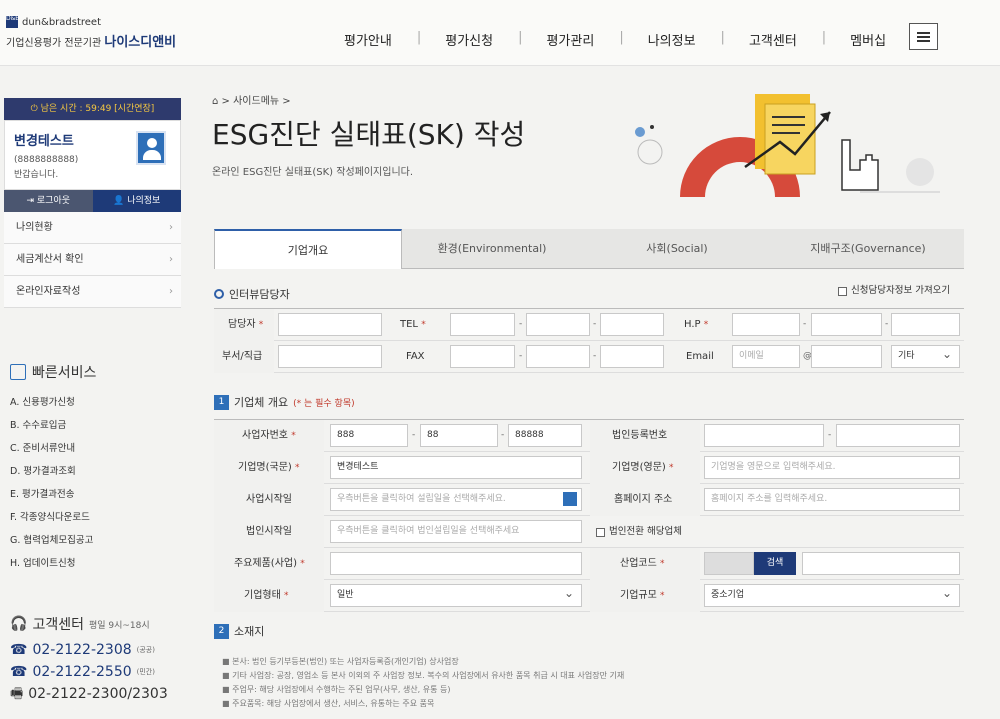 The image size is (1000, 719). I want to click on label-size: 기업규모 *, so click(642, 595).